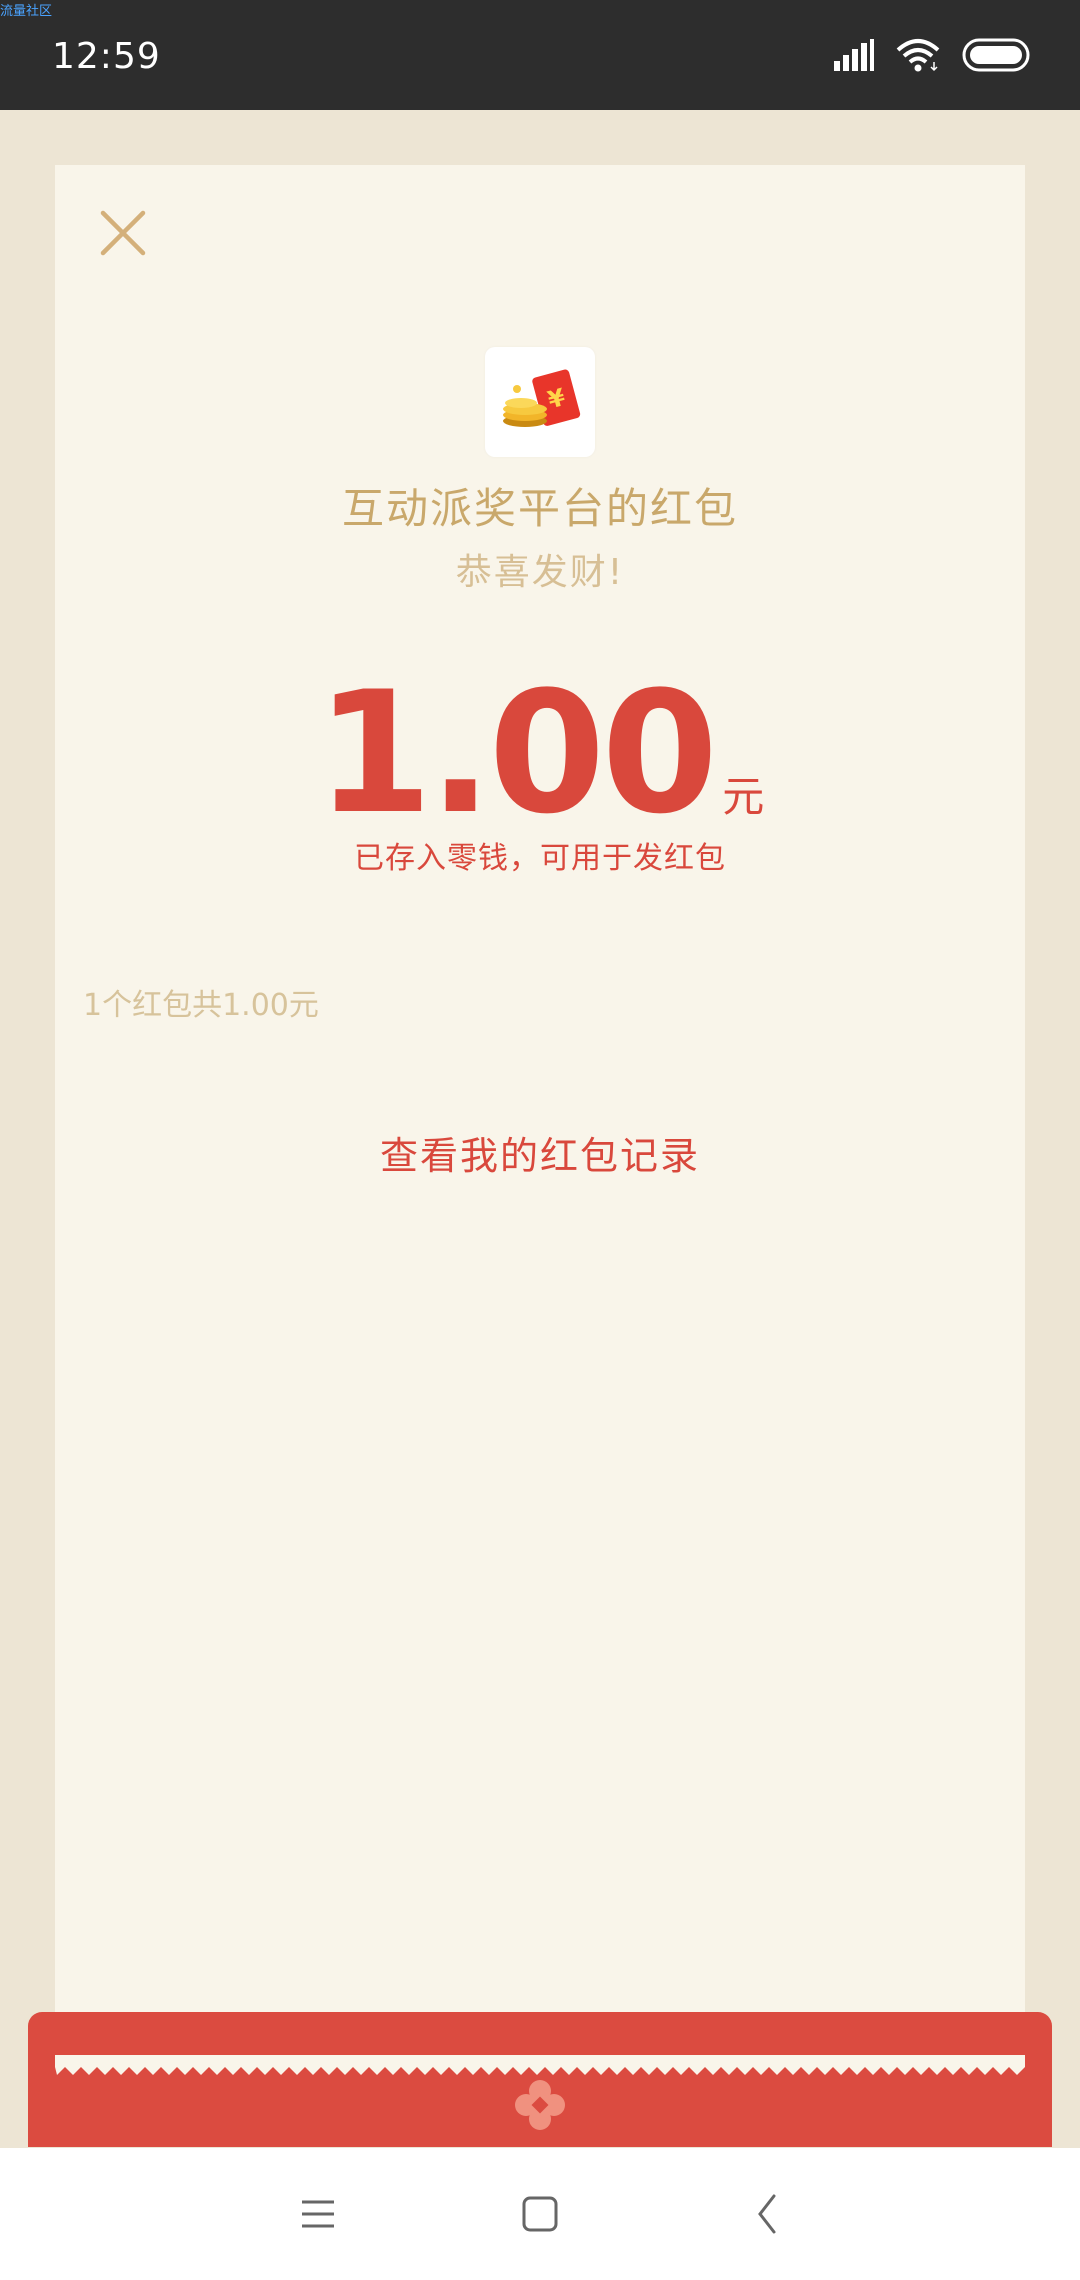 The image size is (1080, 2280). Describe the element at coordinates (743, 796) in the screenshot. I see `amount-unit: 元` at that location.